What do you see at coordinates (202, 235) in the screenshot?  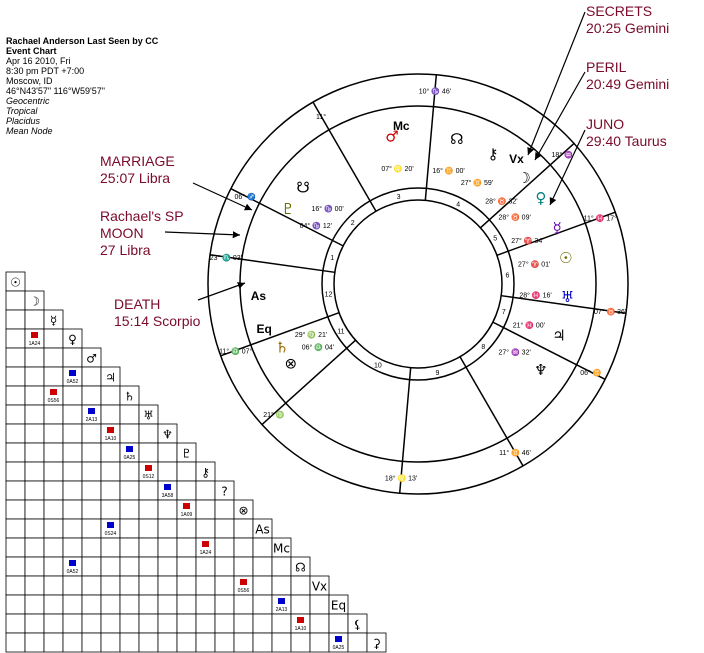 I see `arrow-sp-moon` at bounding box center [202, 235].